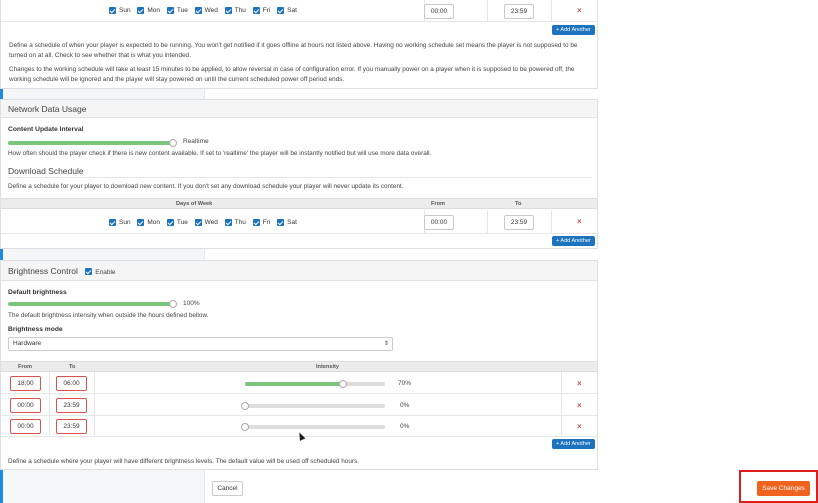 The height and width of the screenshot is (503, 818). I want to click on updown-caret-icon: ⇕, so click(386, 344).